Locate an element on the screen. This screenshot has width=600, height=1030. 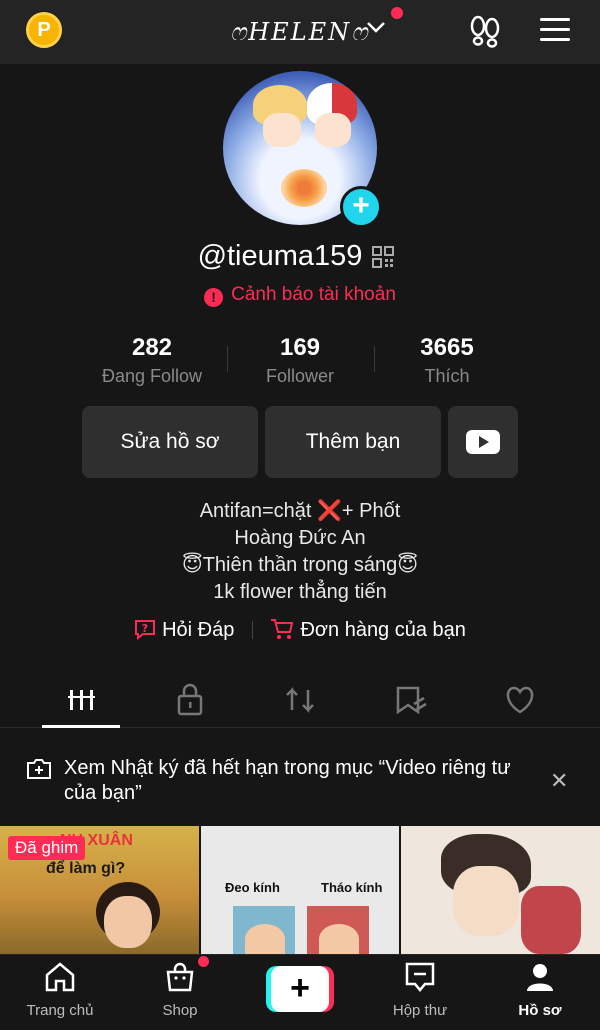
nav-home: Trang chủ is located at coordinates (60, 990).